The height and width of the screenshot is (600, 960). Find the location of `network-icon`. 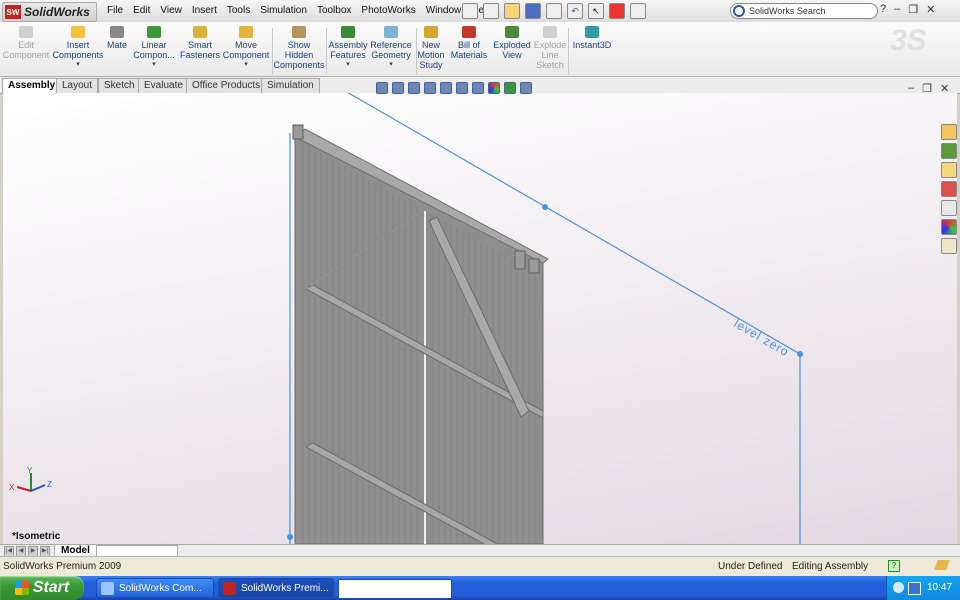

network-icon is located at coordinates (914, 588).